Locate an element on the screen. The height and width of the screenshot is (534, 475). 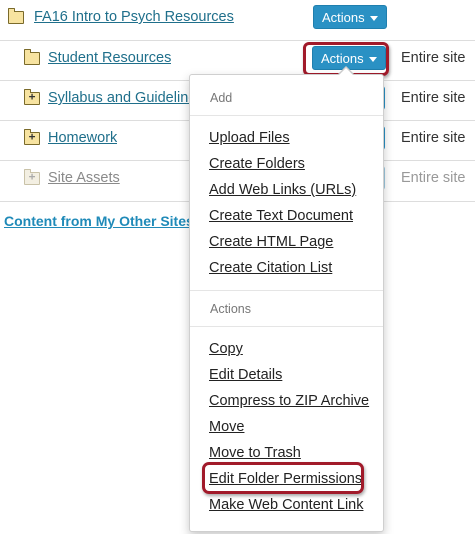
menu-item-create-citation-list: Create Citation List is located at coordinates (270, 268).